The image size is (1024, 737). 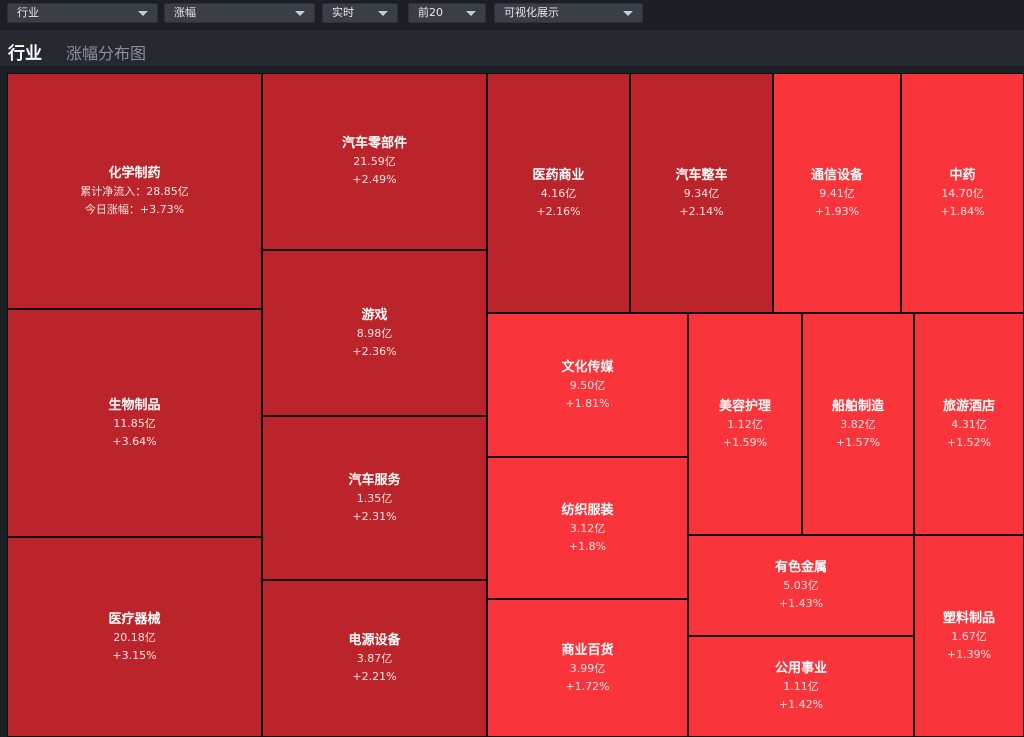 I want to click on tile-change: +1.84%, so click(x=962, y=211).